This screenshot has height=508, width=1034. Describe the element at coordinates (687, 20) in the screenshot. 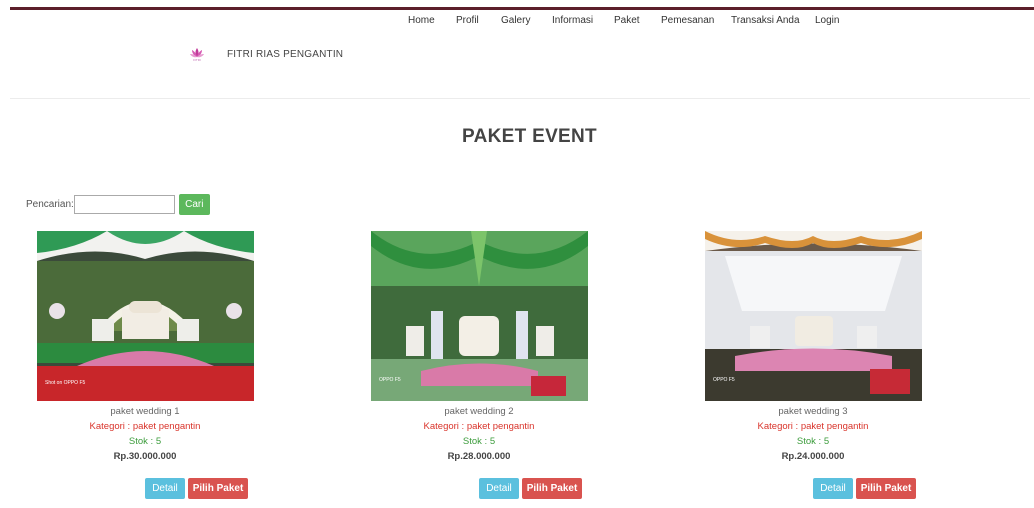

I see `nav-pemesanan: Pemesanan` at that location.